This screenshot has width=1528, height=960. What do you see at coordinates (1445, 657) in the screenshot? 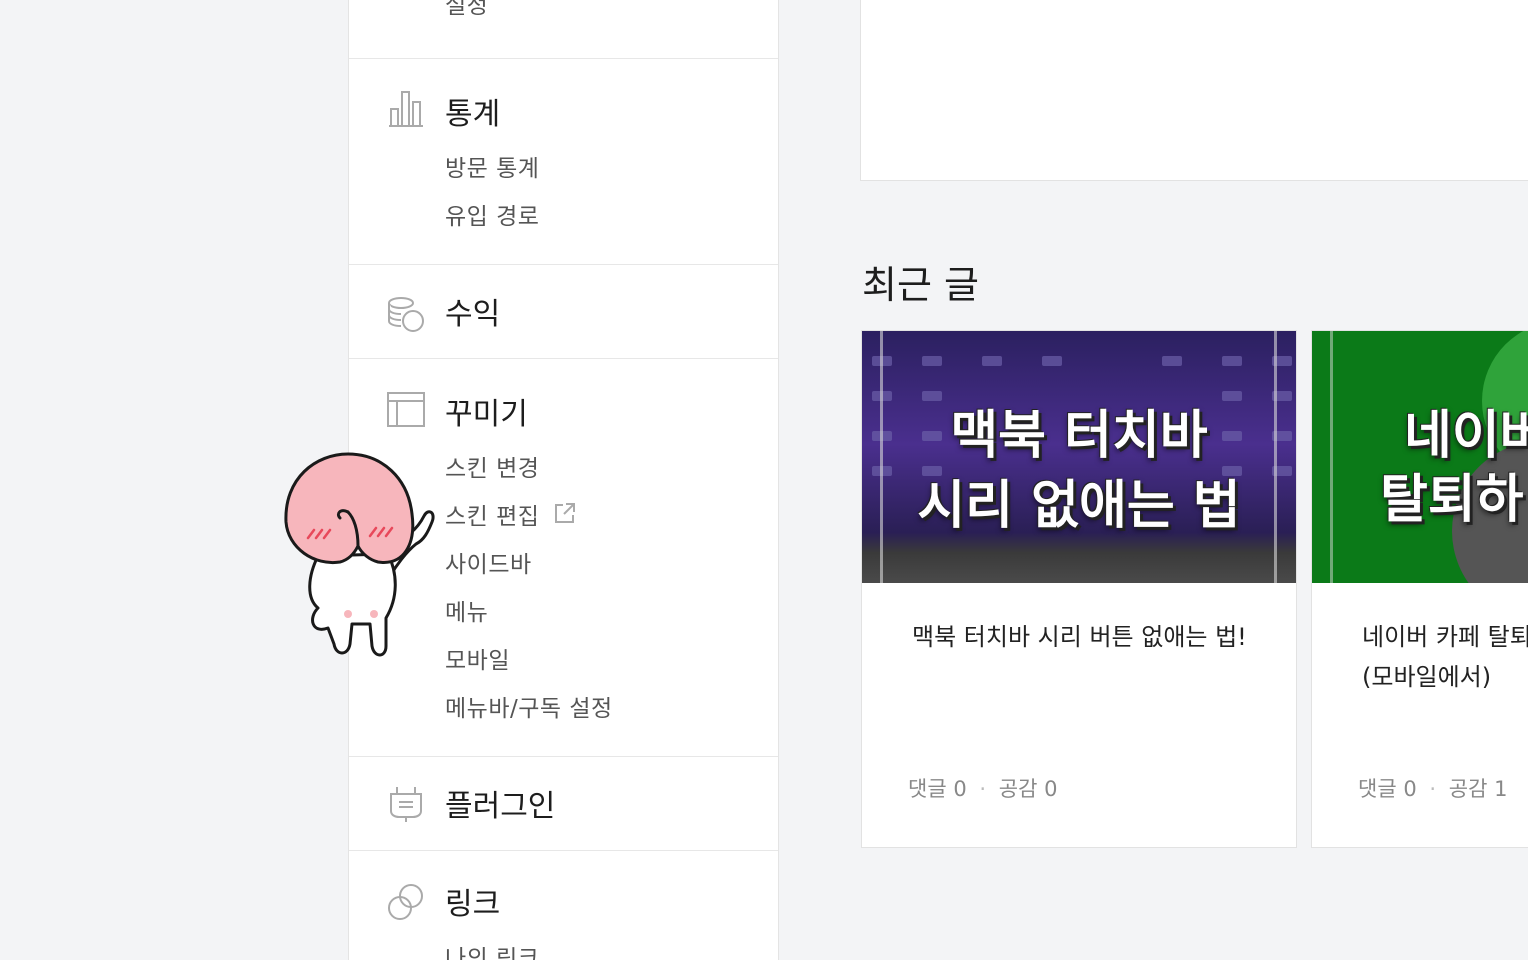
I see `post-title: 네이버 카페 탈퇴 (모바일에서)` at bounding box center [1445, 657].